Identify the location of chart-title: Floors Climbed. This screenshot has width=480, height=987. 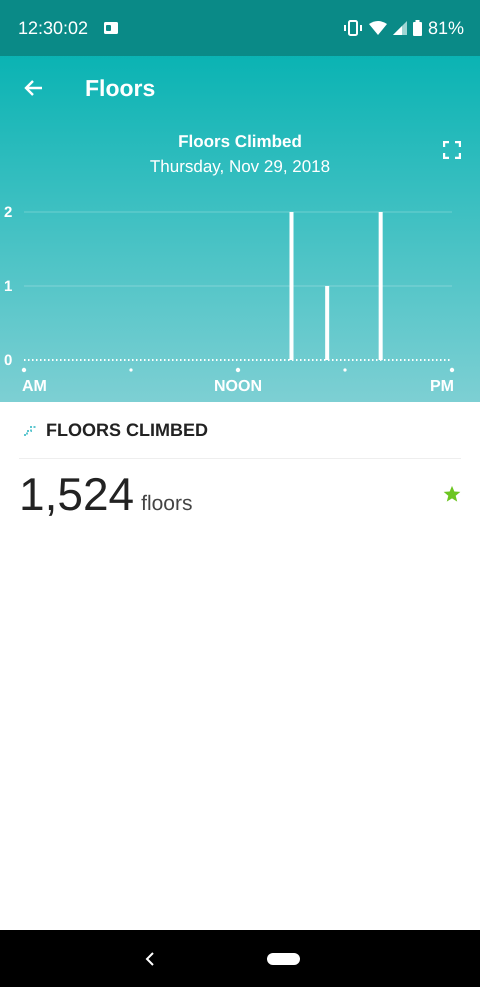
(240, 142).